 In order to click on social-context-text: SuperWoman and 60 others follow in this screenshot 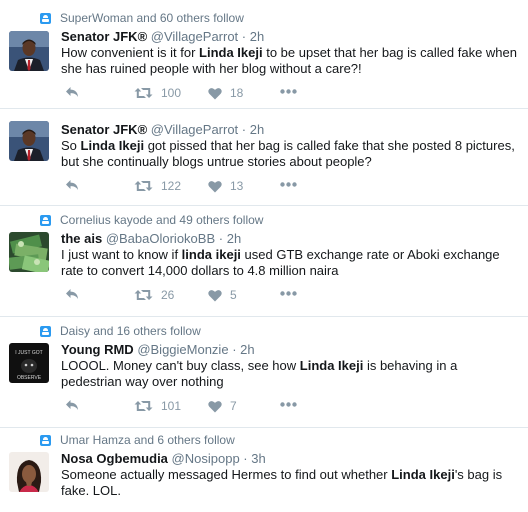, I will do `click(152, 18)`.